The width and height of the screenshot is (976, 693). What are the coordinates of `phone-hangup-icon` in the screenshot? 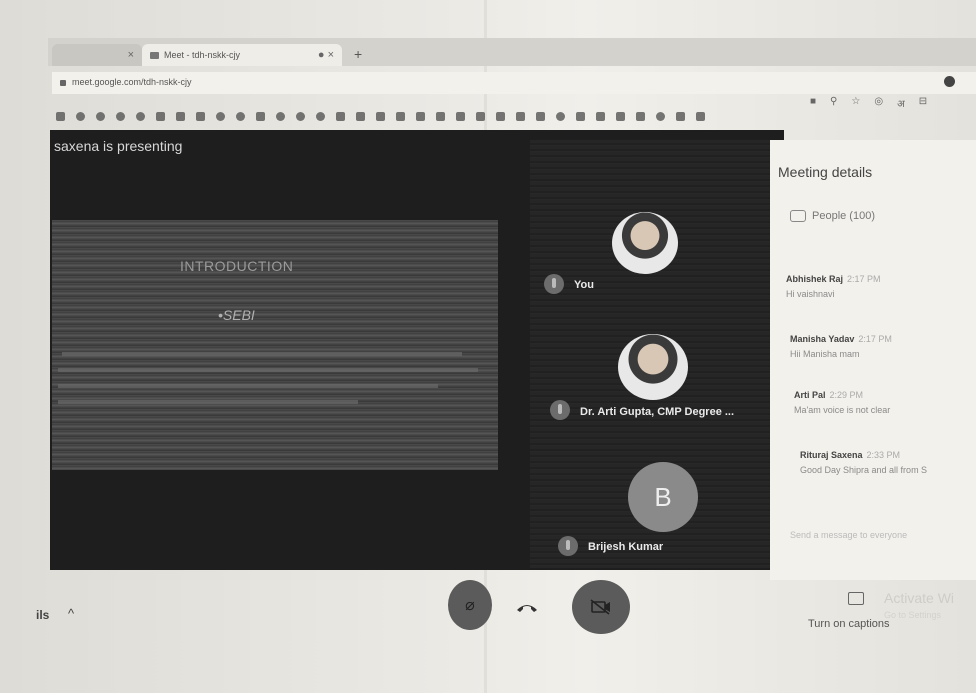 It's located at (527, 608).